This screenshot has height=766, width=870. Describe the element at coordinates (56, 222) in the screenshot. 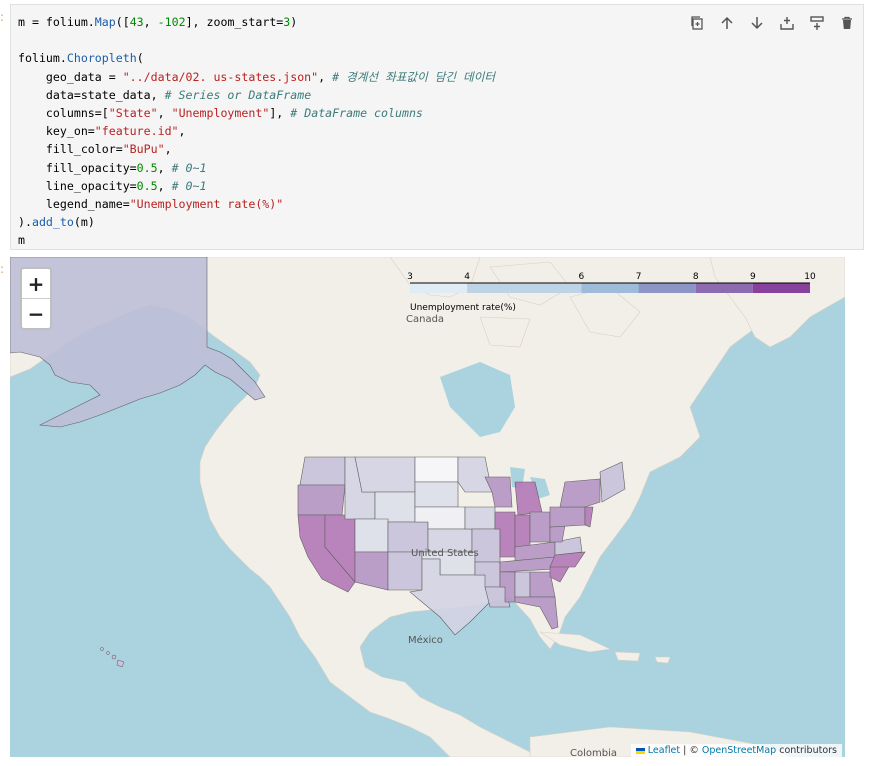

I see `code-line: ).add_to(m)` at that location.